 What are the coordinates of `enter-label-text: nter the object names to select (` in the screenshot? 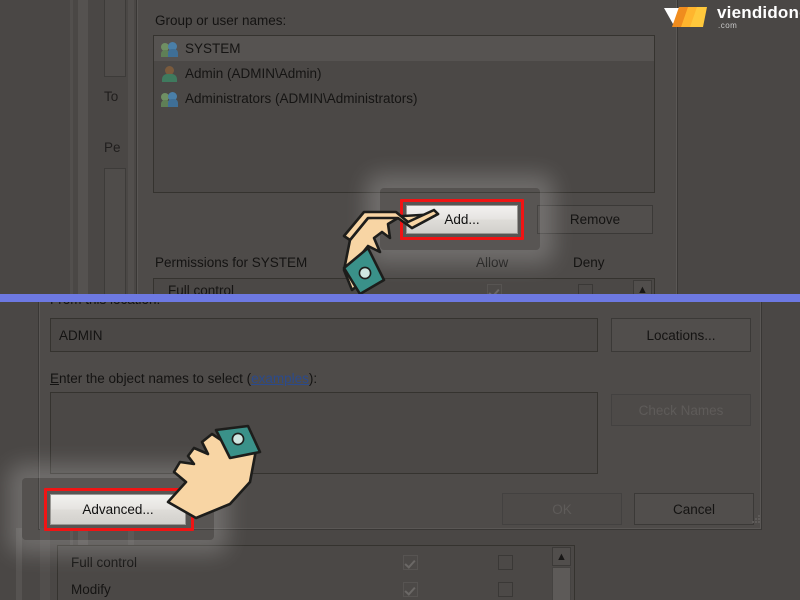 It's located at (155, 378).